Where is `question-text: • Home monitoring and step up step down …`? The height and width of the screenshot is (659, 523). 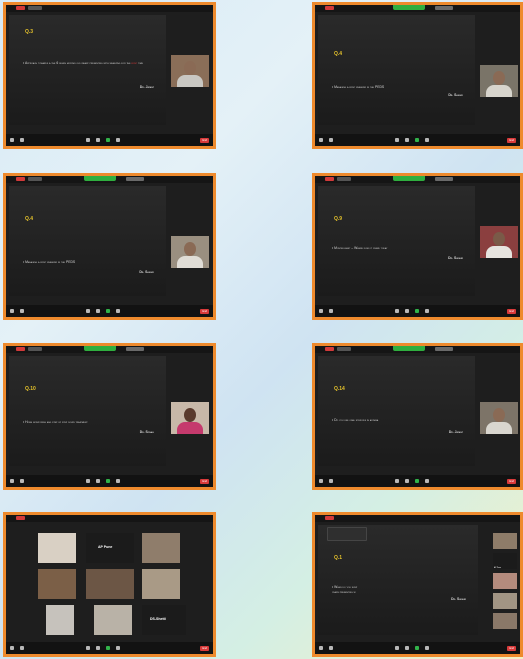
question-text: • Home monitoring and step up step down … is located at coordinates (55, 422).